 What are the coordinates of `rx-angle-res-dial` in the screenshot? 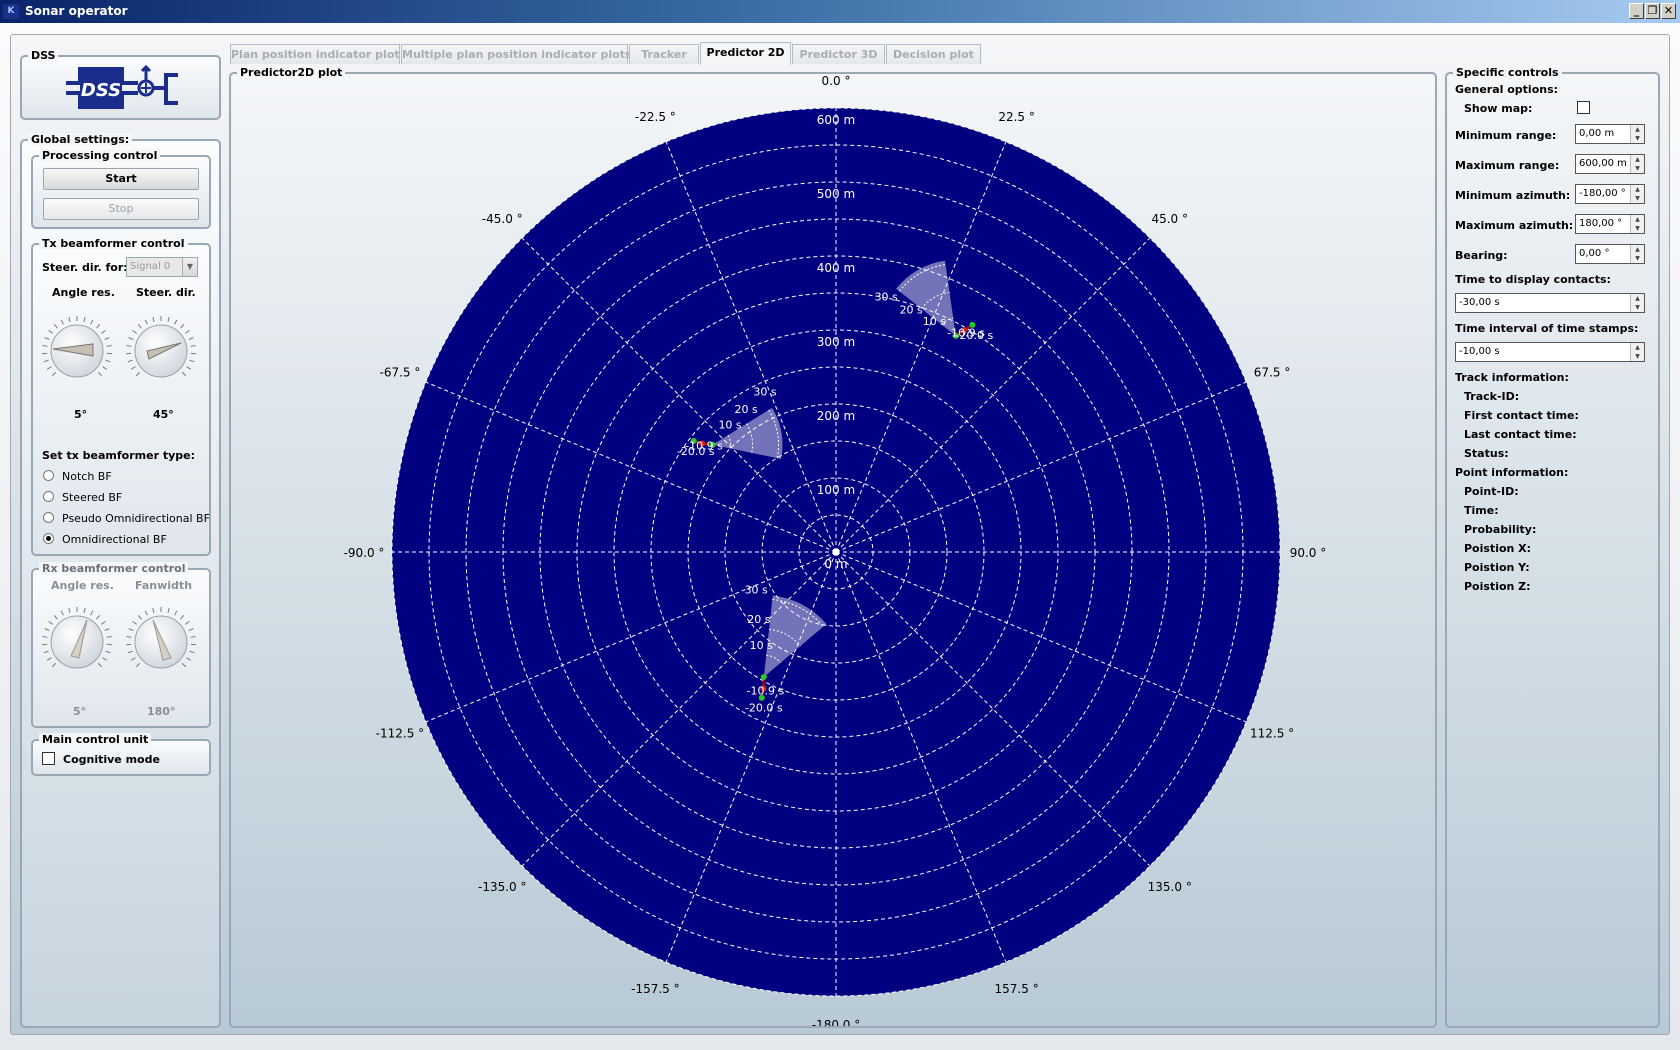 It's located at (77, 642).